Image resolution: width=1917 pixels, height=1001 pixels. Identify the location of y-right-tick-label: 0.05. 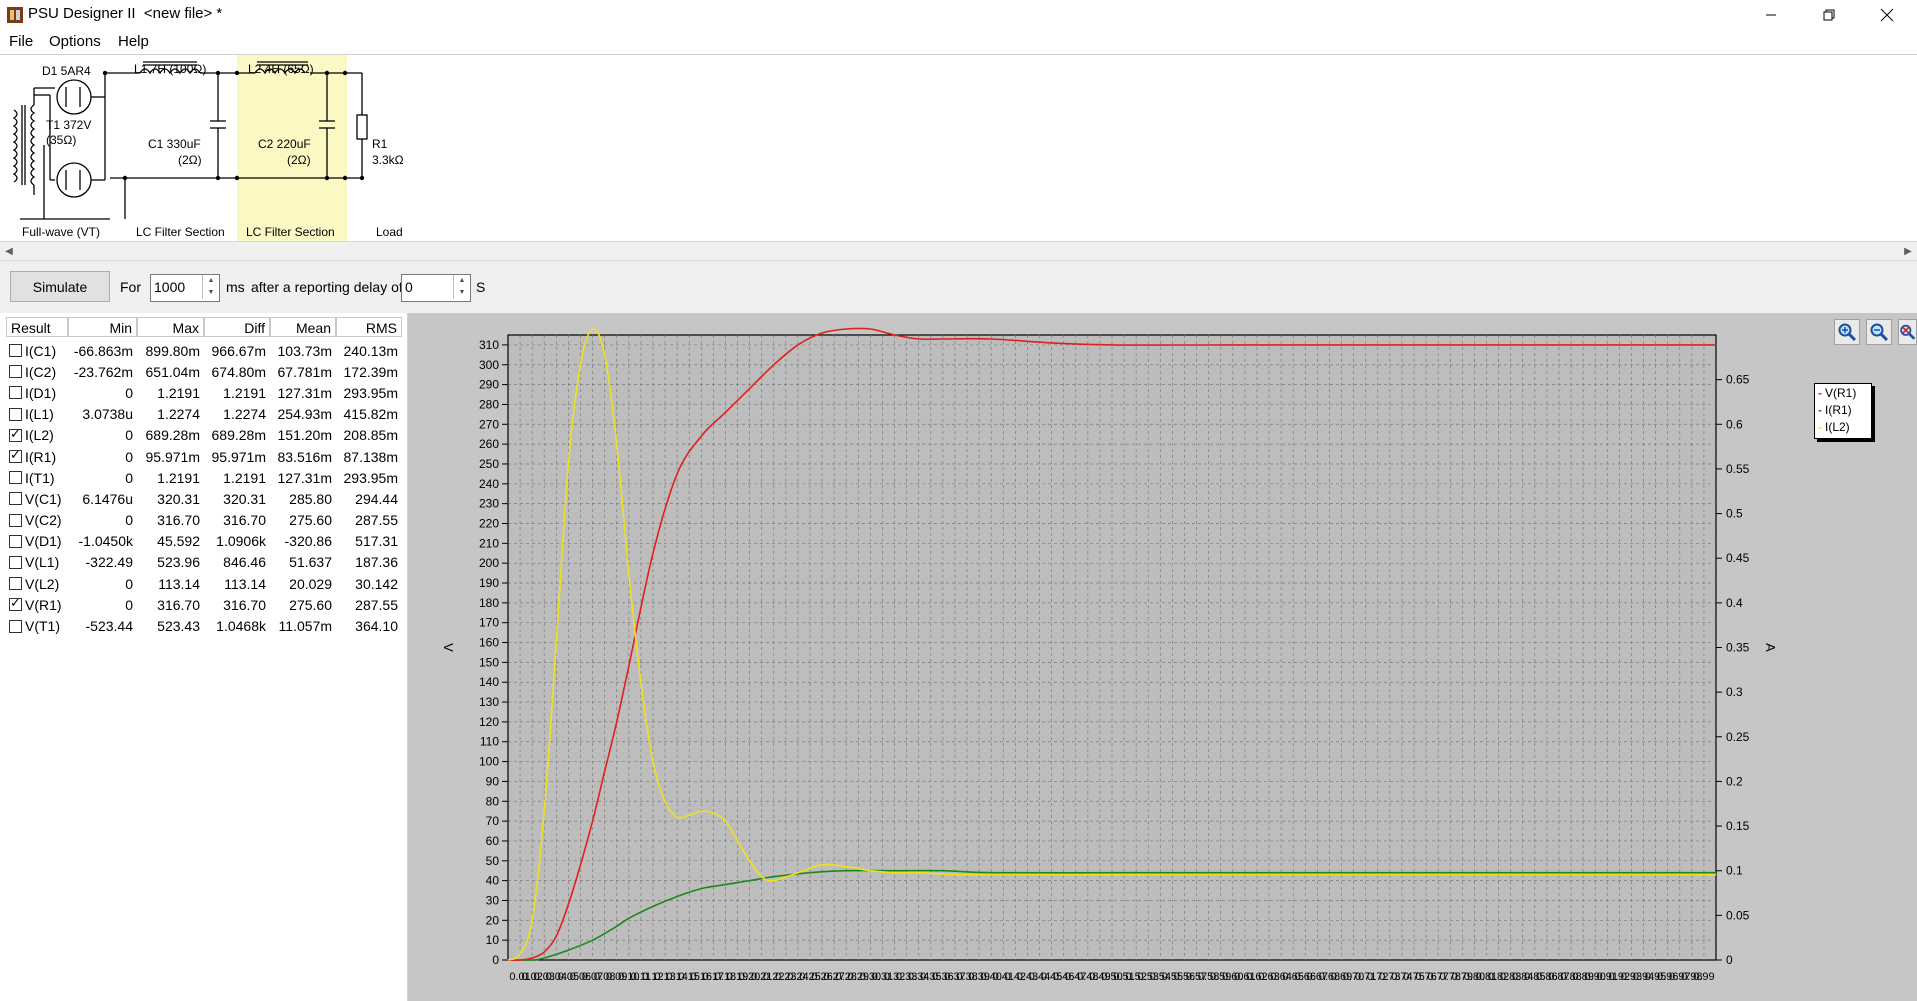
(1738, 915).